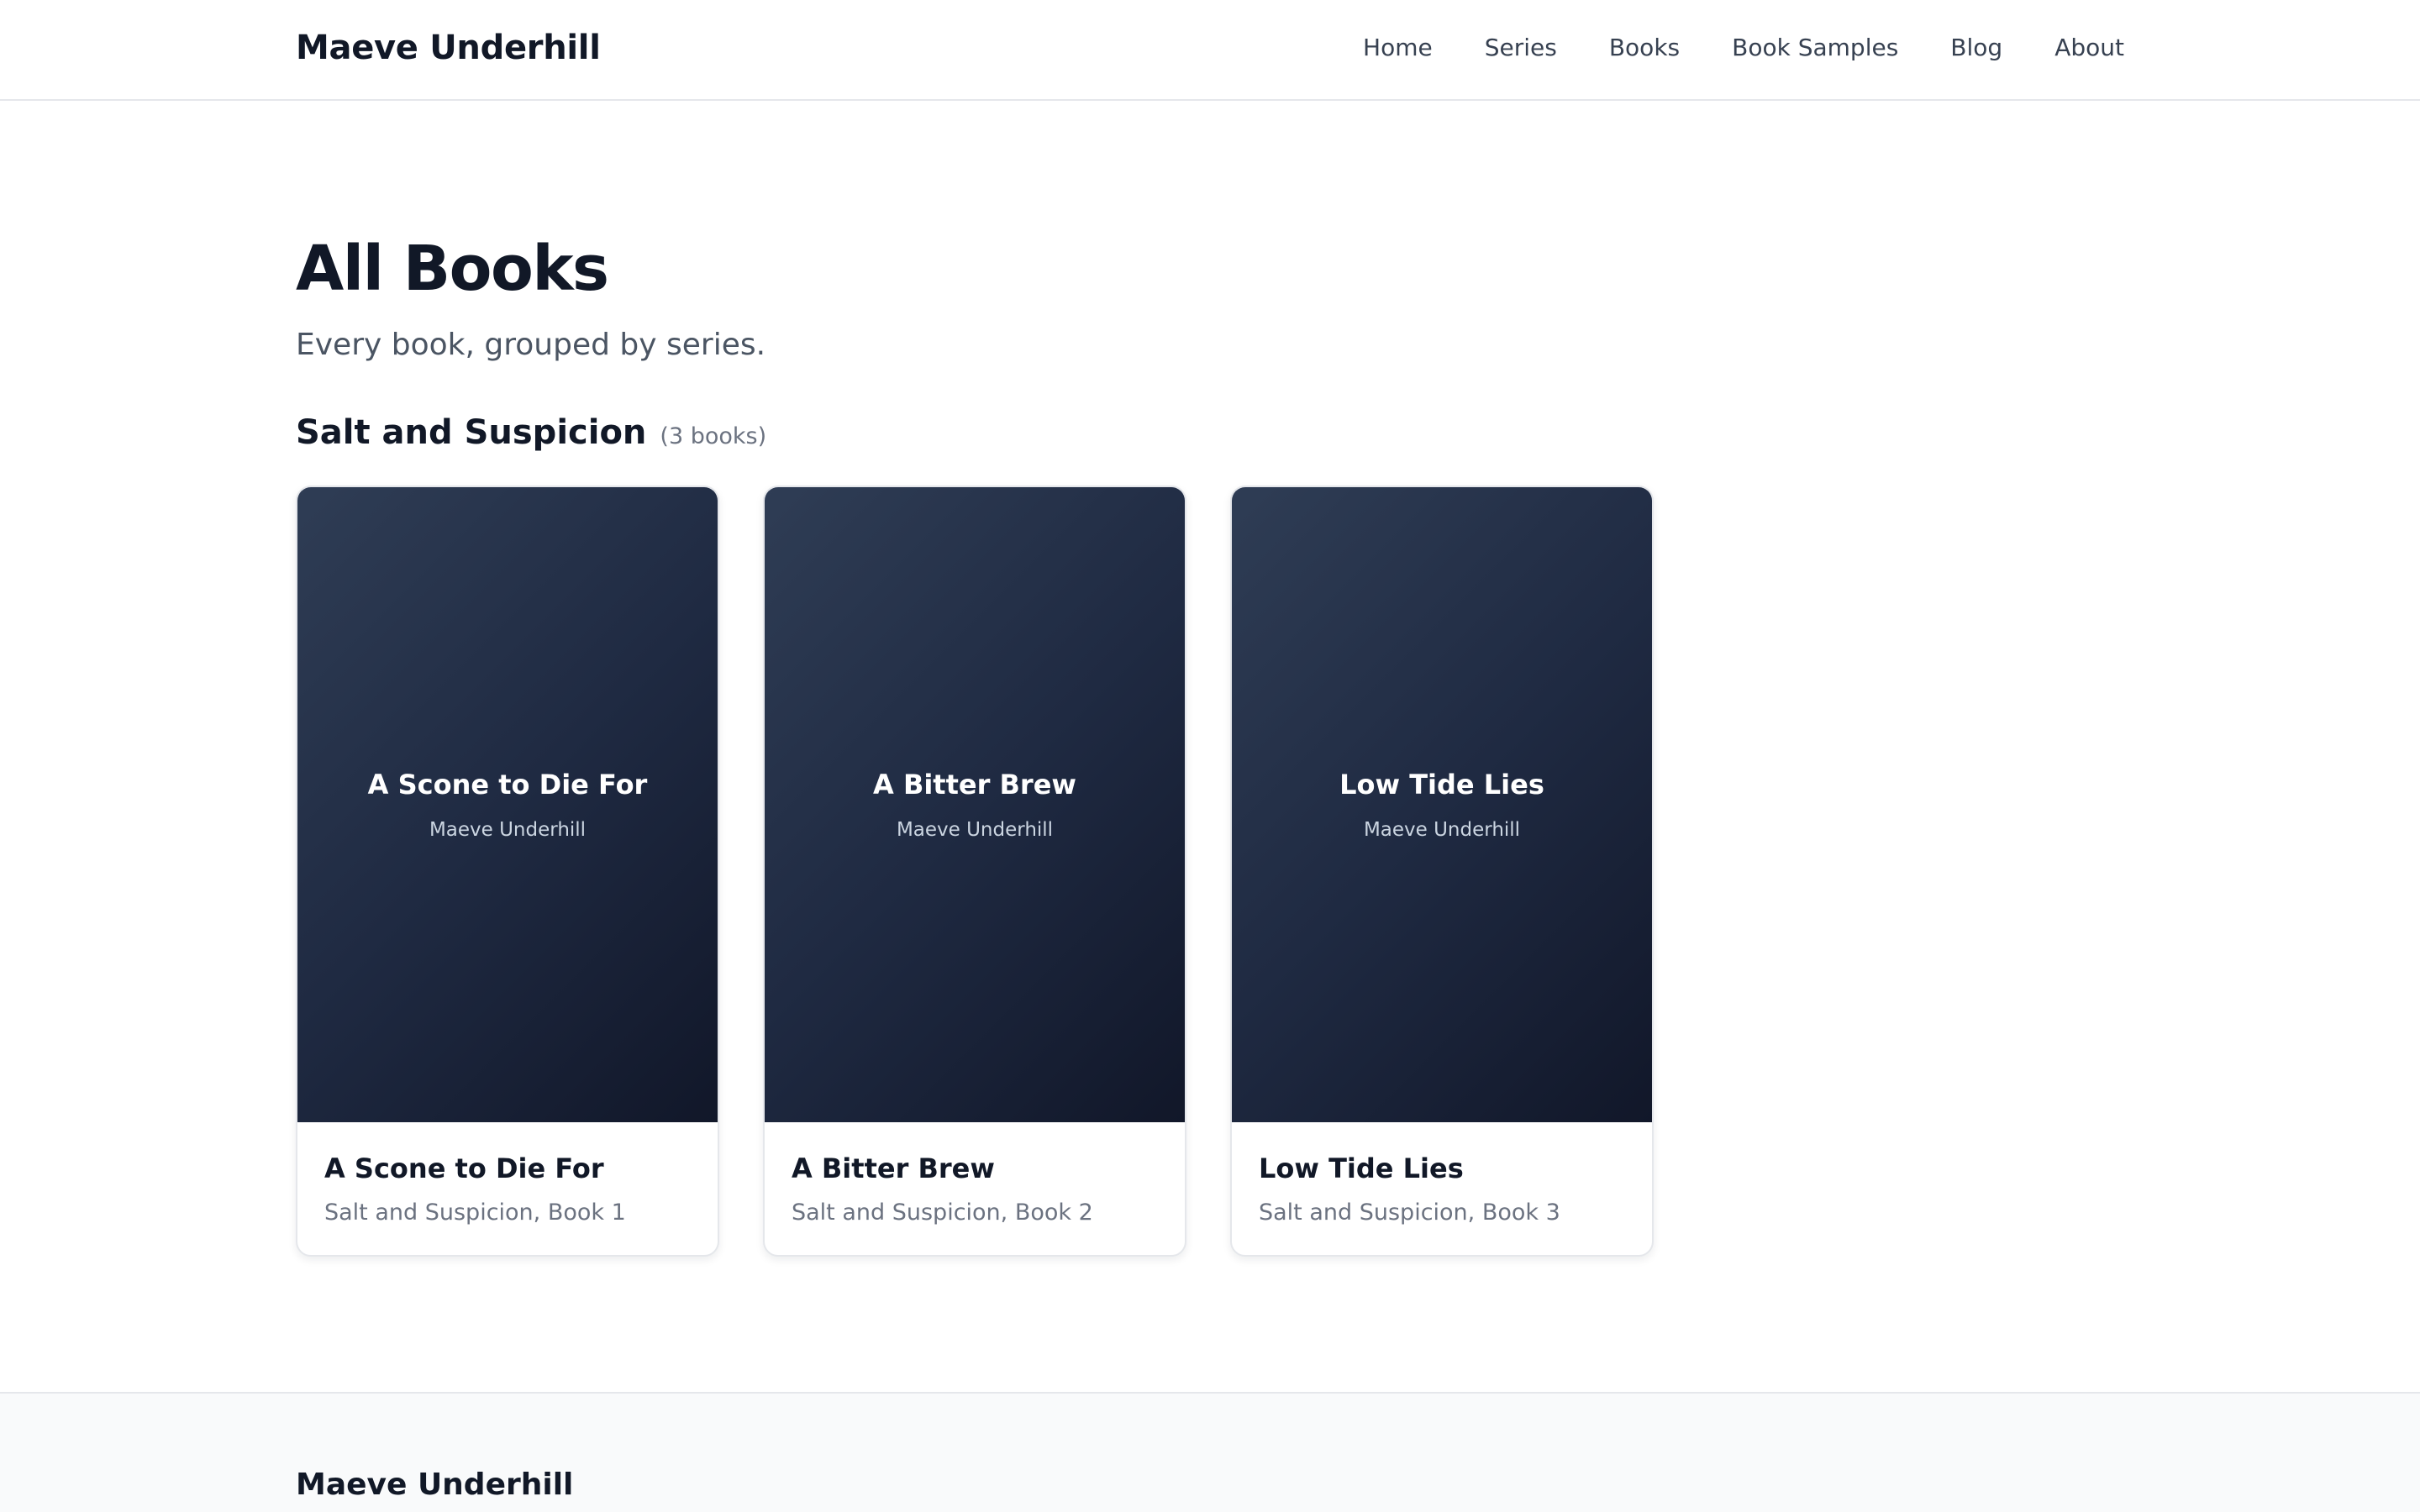  Describe the element at coordinates (508, 804) in the screenshot. I see `book-cover: A Scone to Die For Maeve Underhill` at that location.